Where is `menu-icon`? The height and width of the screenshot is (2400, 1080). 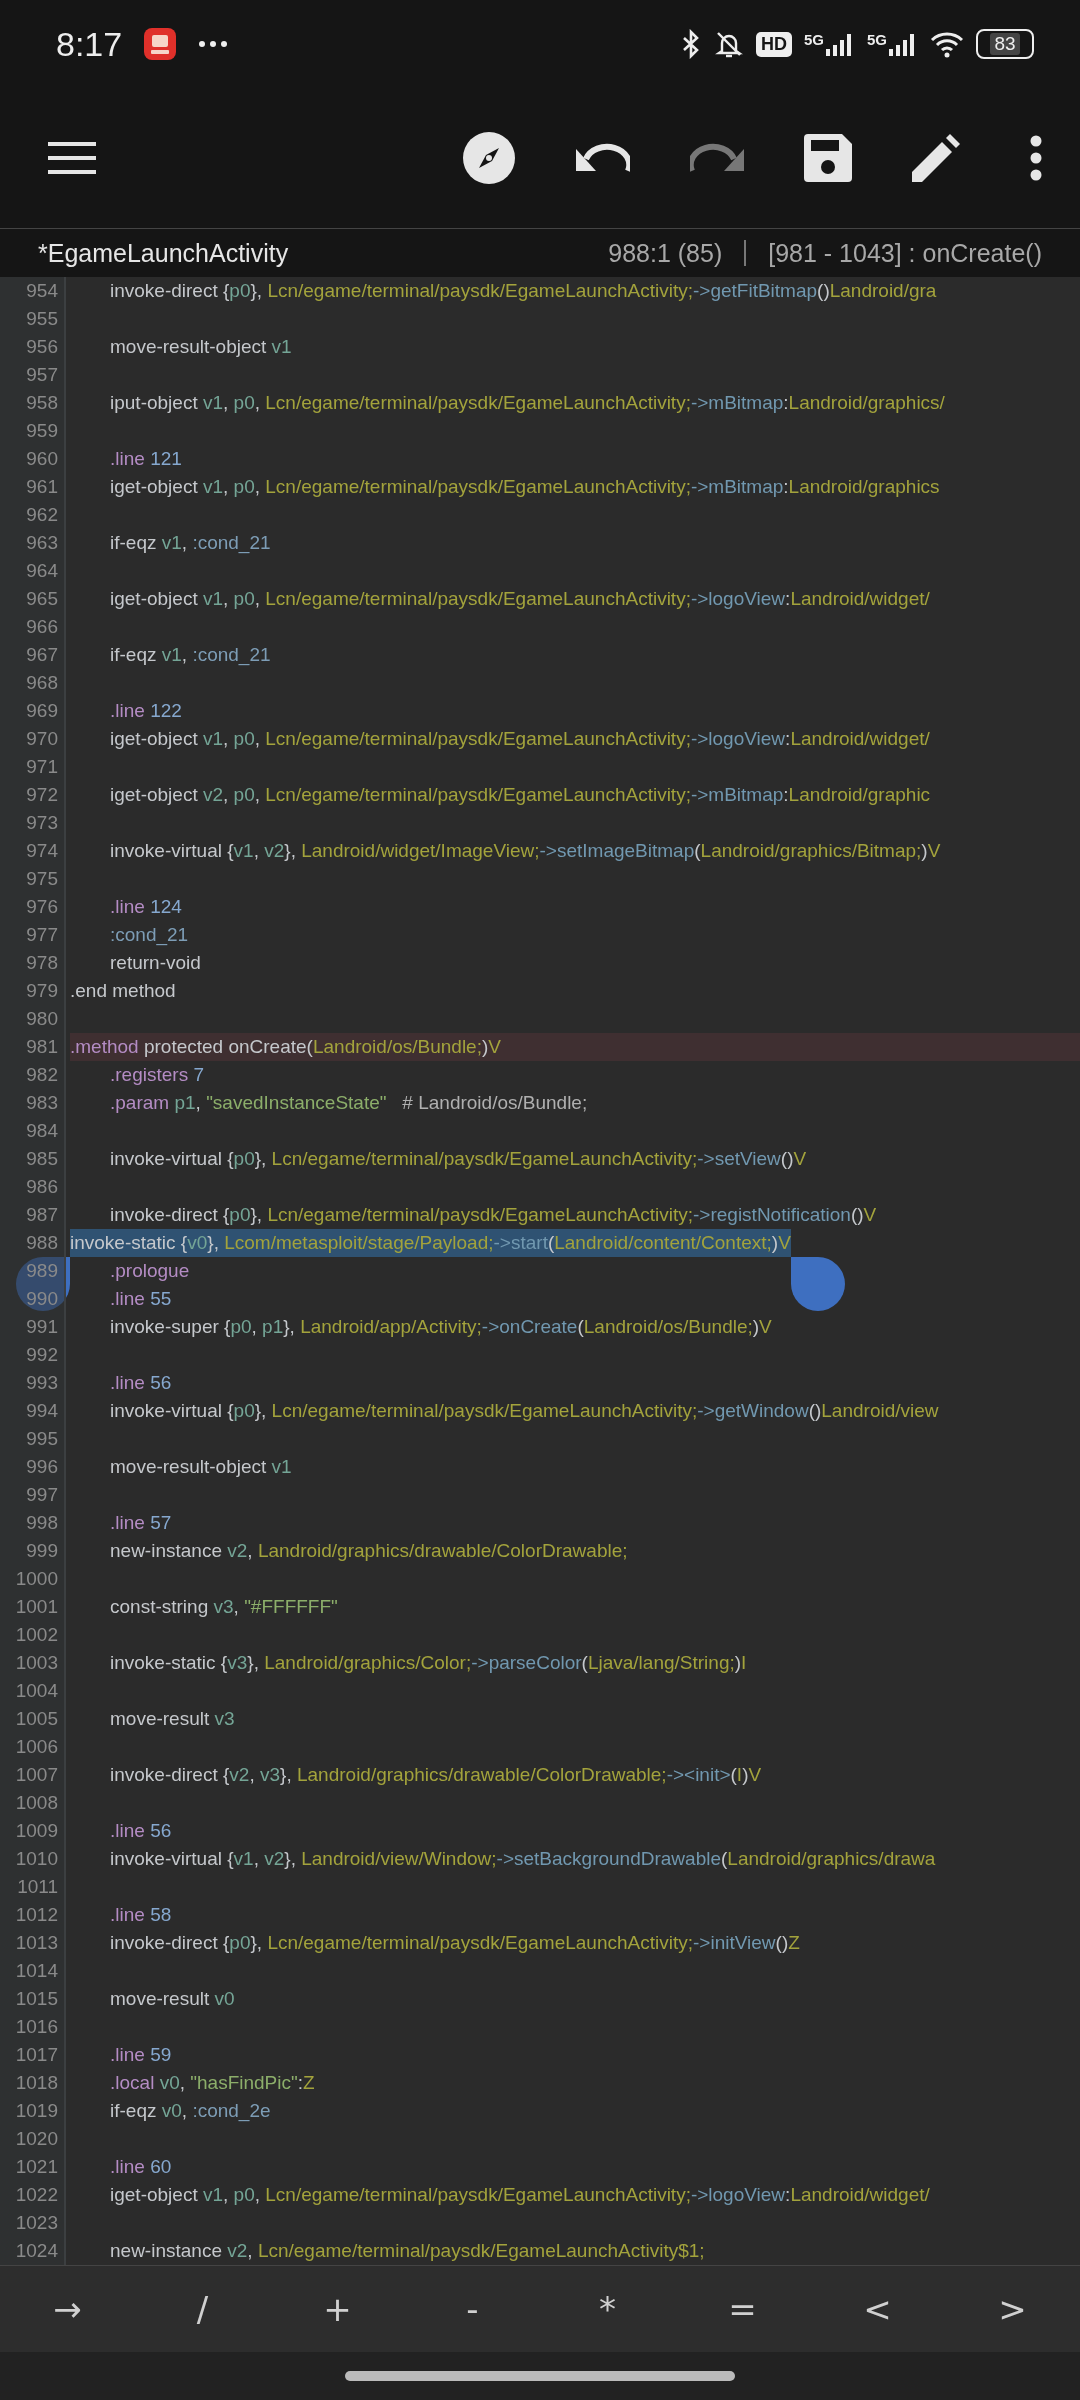 menu-icon is located at coordinates (72, 158).